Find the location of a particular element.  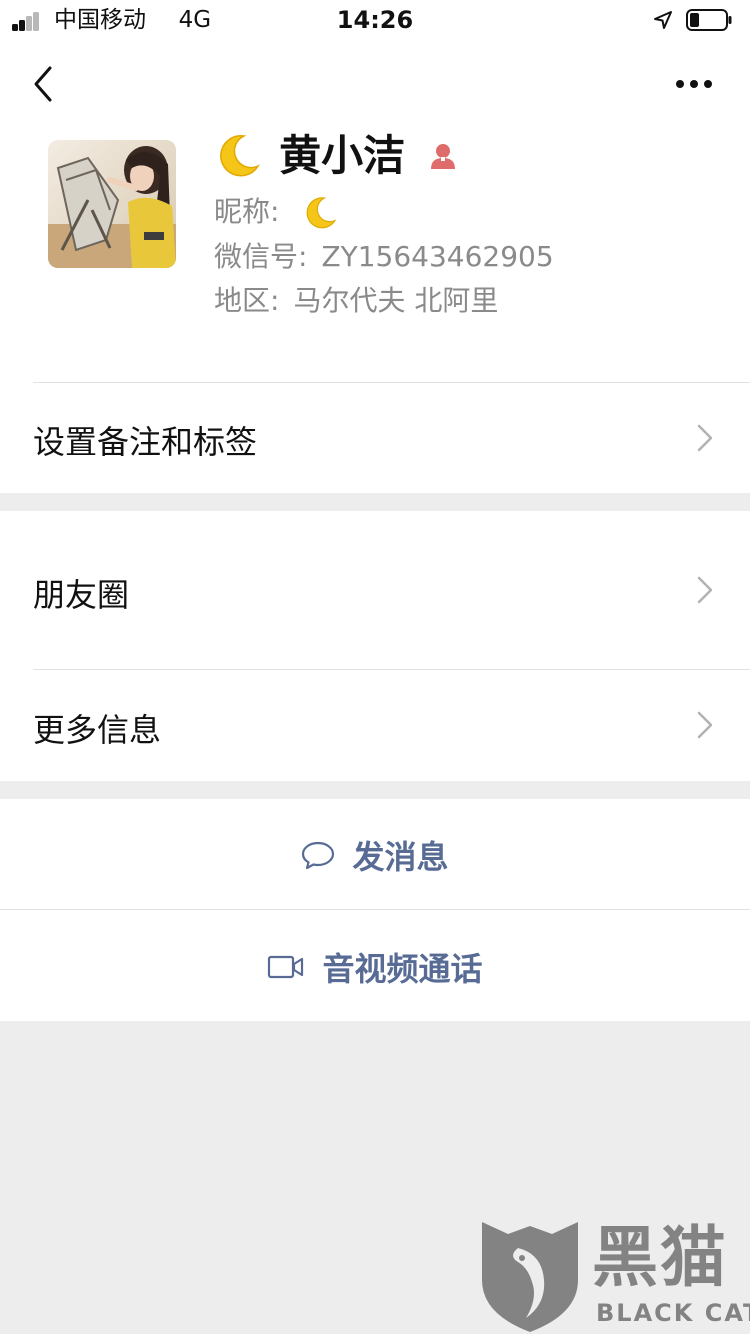

more-options-button is located at coordinates (694, 84).